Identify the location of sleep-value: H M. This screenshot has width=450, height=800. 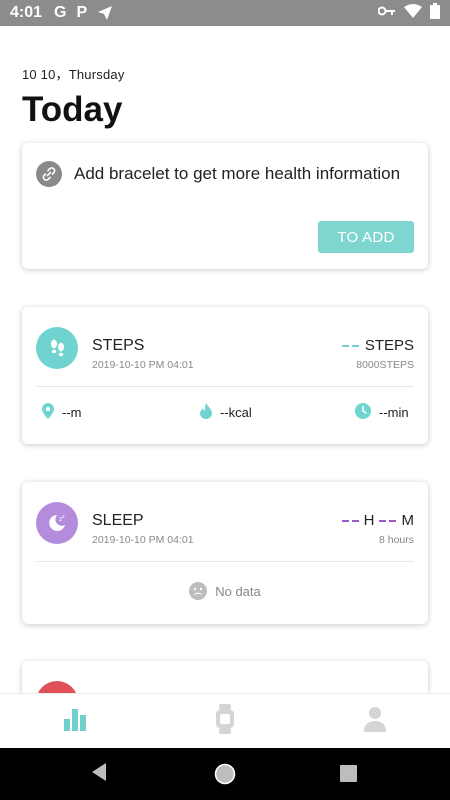
(378, 520).